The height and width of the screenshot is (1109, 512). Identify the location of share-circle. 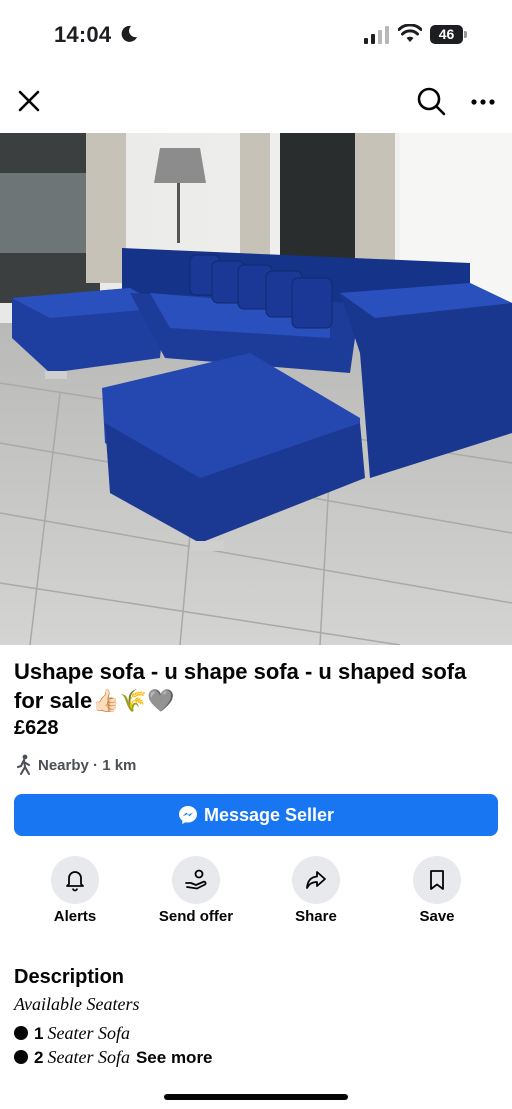
(316, 880).